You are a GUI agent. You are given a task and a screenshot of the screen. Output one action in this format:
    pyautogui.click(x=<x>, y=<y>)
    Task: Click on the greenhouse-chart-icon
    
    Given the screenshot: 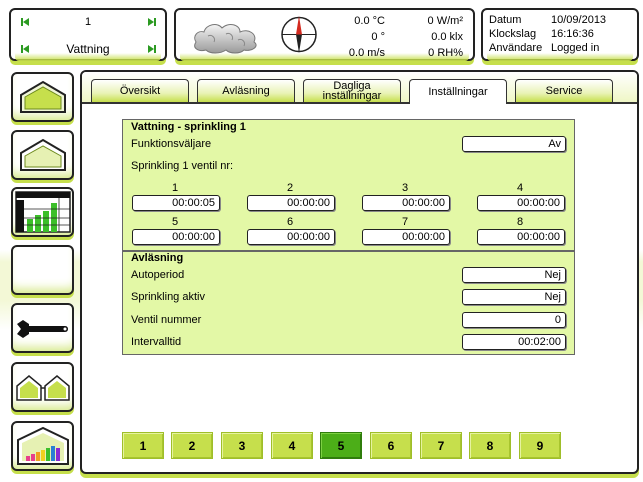 What is the action you would take?
    pyautogui.click(x=42, y=445)
    